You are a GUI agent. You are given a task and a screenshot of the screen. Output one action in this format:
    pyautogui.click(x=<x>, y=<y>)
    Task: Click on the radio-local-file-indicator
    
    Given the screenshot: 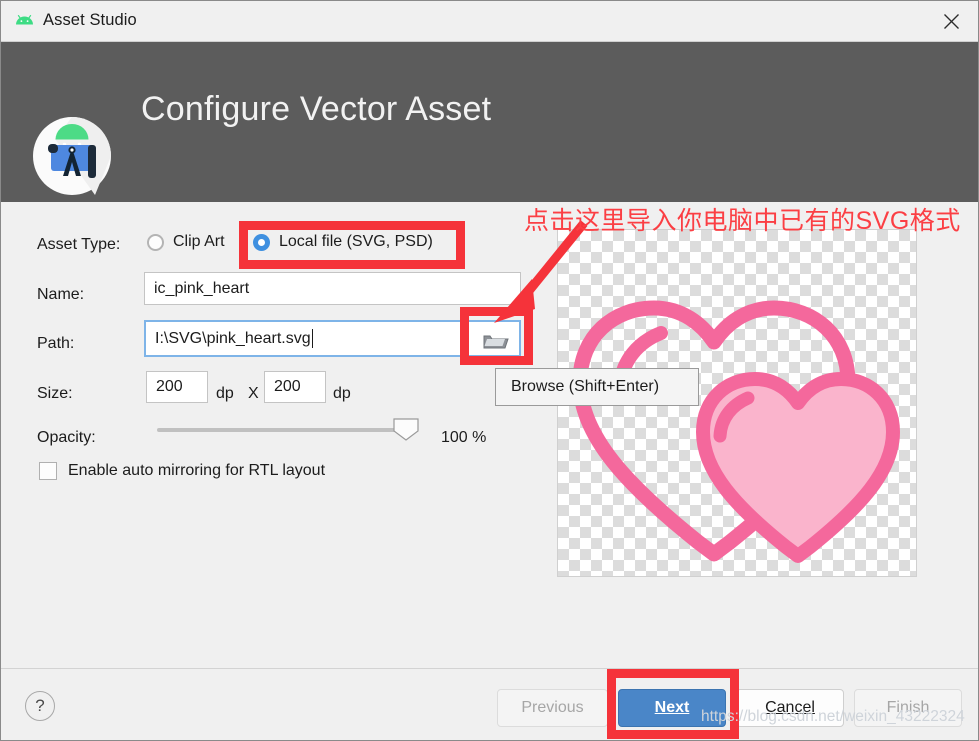 What is the action you would take?
    pyautogui.click(x=261, y=242)
    